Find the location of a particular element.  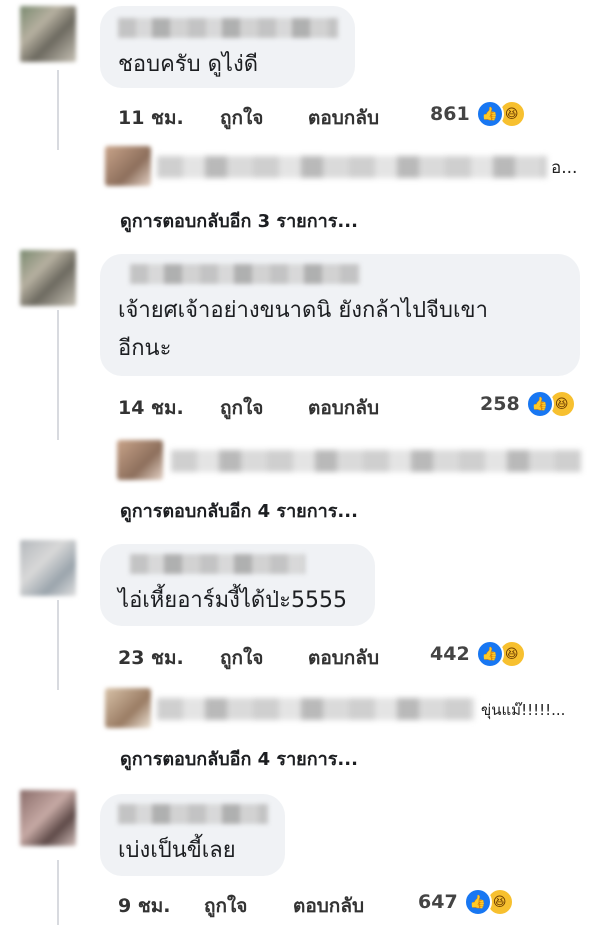

comment-text: ชอบครับ ดูไง่ดี is located at coordinates (188, 64).